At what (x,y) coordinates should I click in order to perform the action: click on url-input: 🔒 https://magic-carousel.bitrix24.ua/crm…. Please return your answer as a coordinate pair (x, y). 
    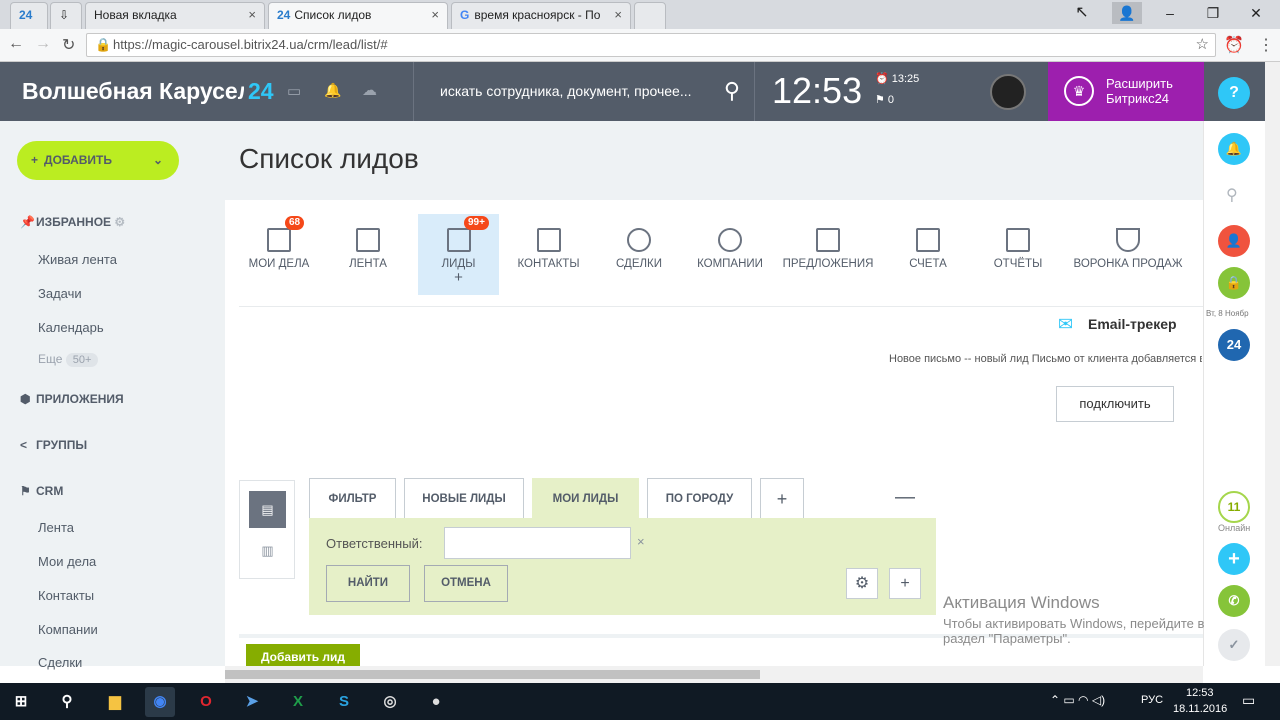
    Looking at the image, I should click on (651, 45).